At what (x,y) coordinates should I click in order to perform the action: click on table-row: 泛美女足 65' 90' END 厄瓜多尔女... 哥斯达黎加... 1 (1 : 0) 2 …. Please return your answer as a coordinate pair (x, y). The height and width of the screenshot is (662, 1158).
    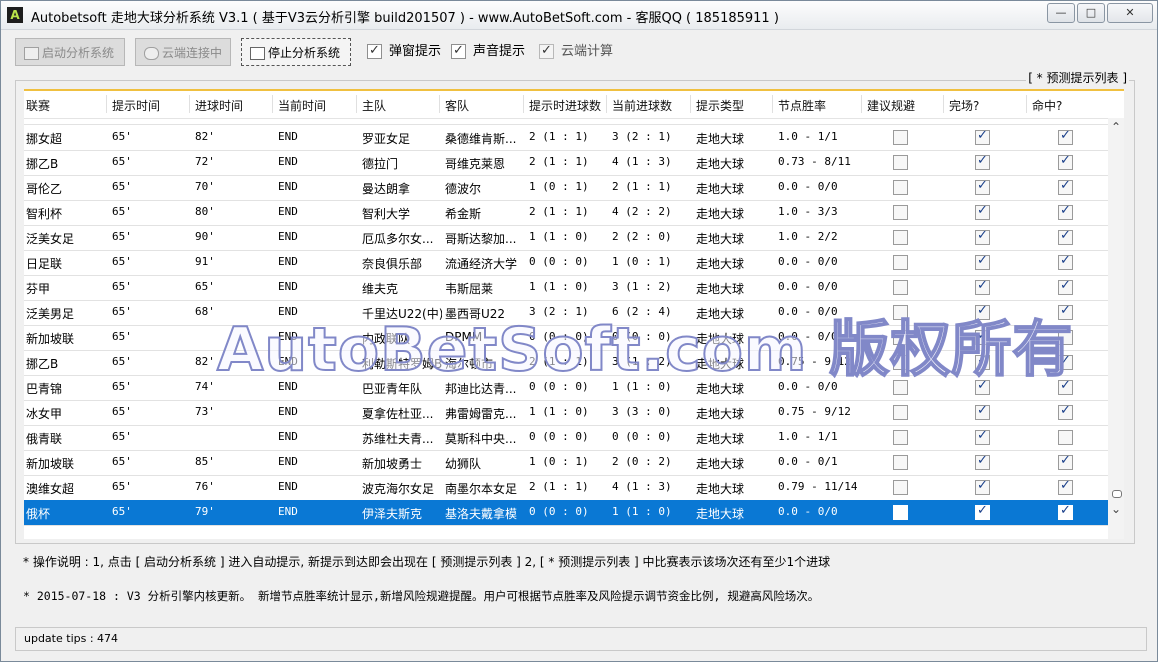
    Looking at the image, I should click on (567, 238).